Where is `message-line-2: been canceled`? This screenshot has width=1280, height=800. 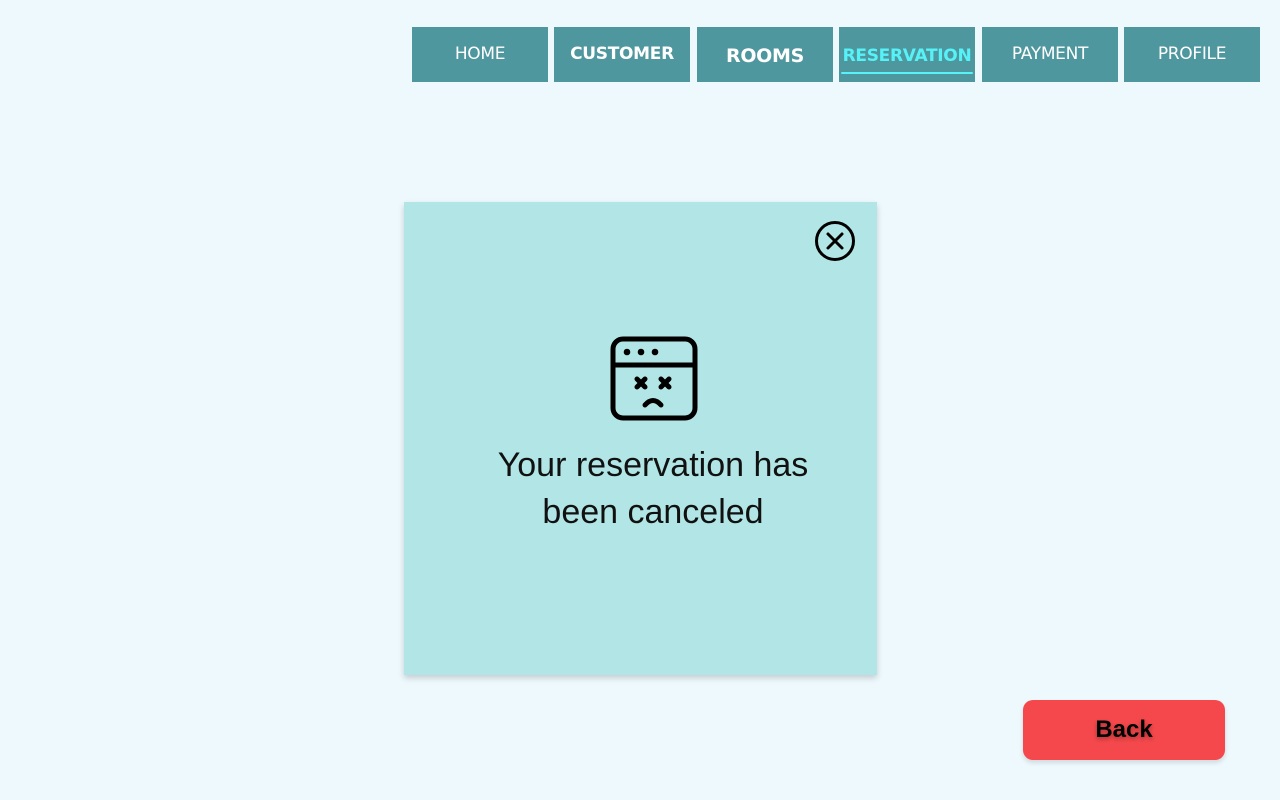 message-line-2: been canceled is located at coordinates (653, 512).